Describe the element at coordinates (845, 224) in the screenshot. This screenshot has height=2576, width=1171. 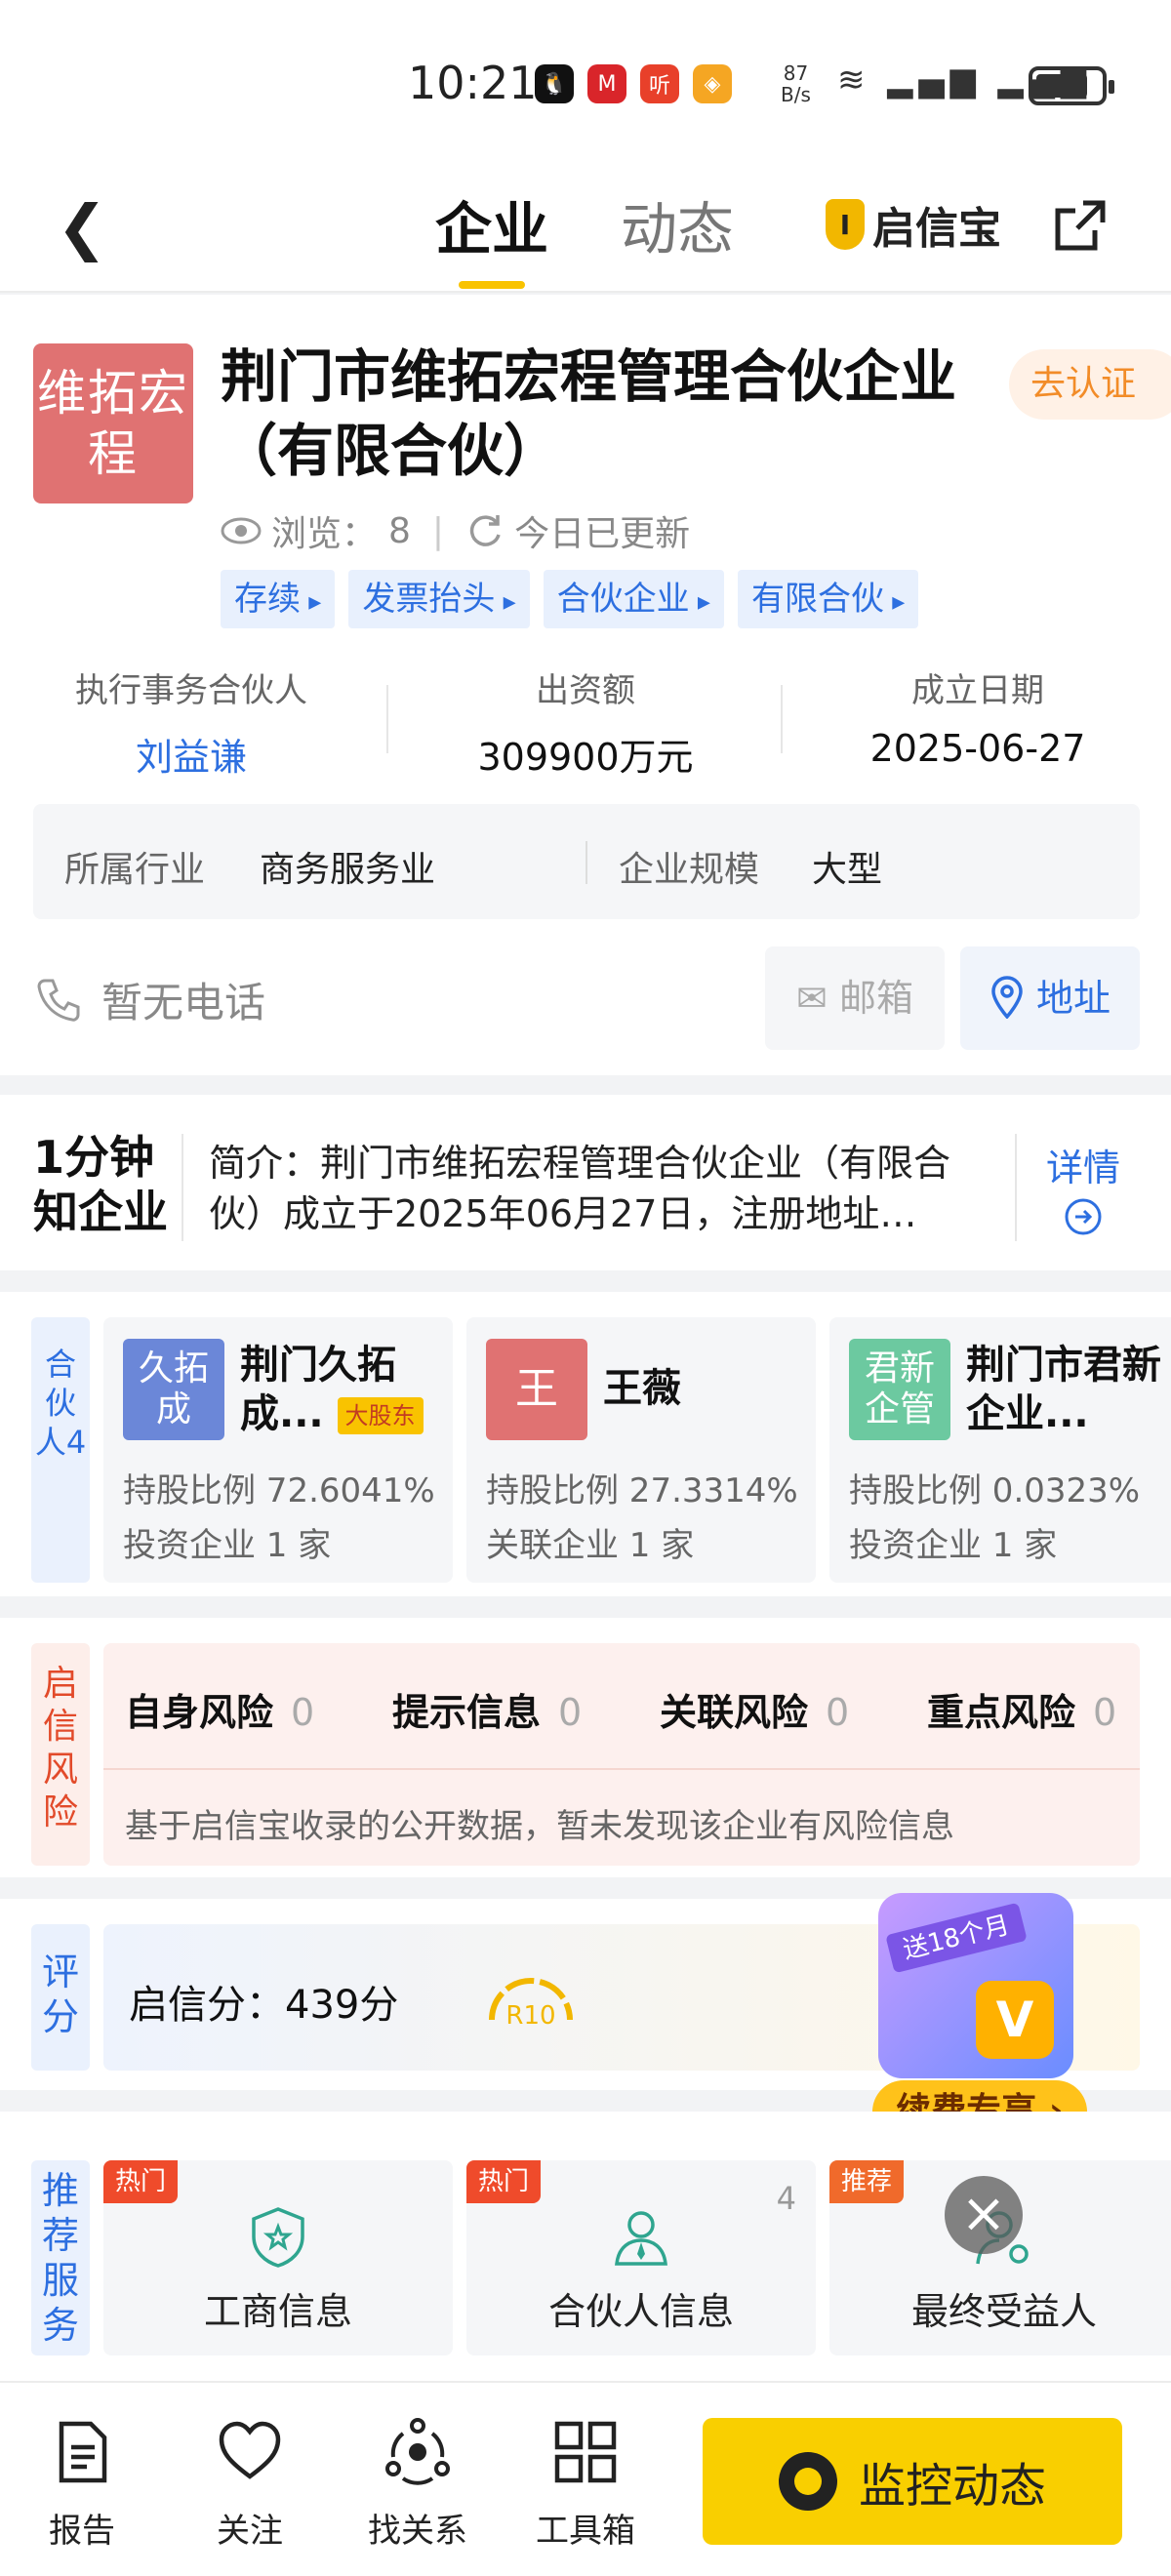
I see `shield-icon: I` at that location.